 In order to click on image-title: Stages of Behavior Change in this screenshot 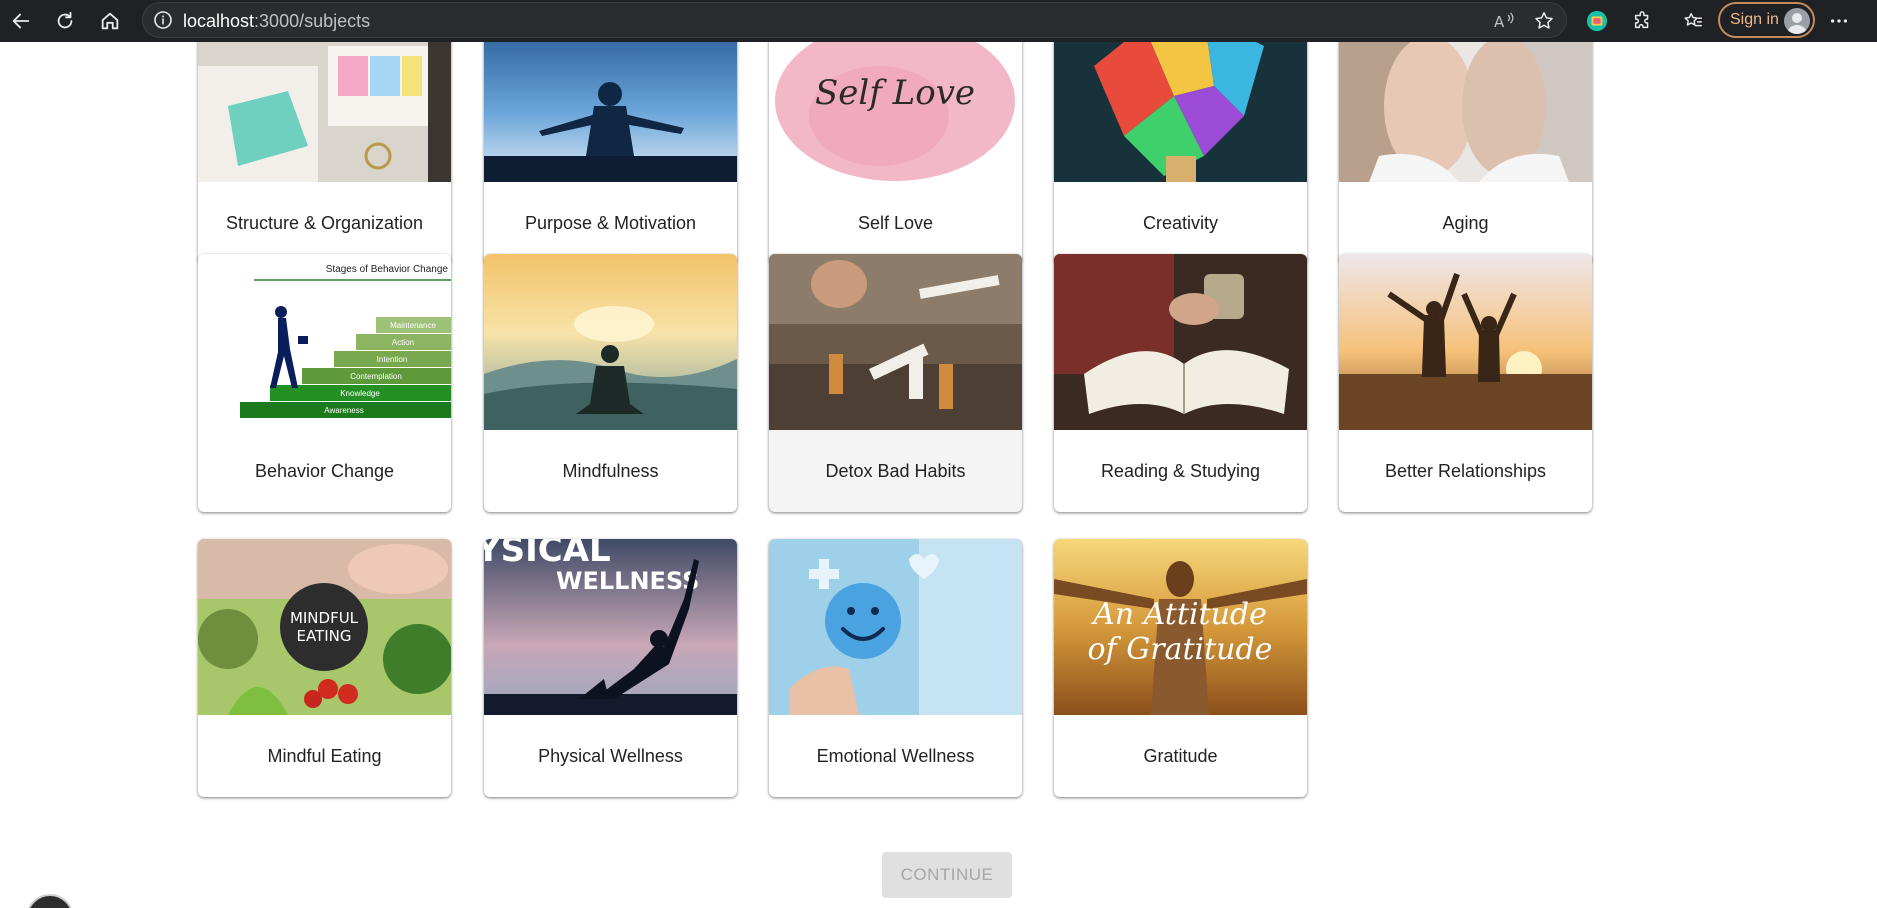, I will do `click(387, 269)`.